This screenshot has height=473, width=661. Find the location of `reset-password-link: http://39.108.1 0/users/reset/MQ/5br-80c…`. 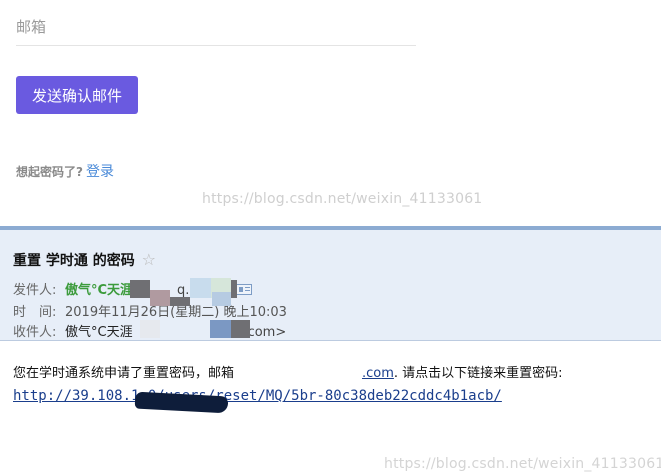

reset-password-link: http://39.108.1 0/users/reset/MQ/5br-80c… is located at coordinates (257, 396).